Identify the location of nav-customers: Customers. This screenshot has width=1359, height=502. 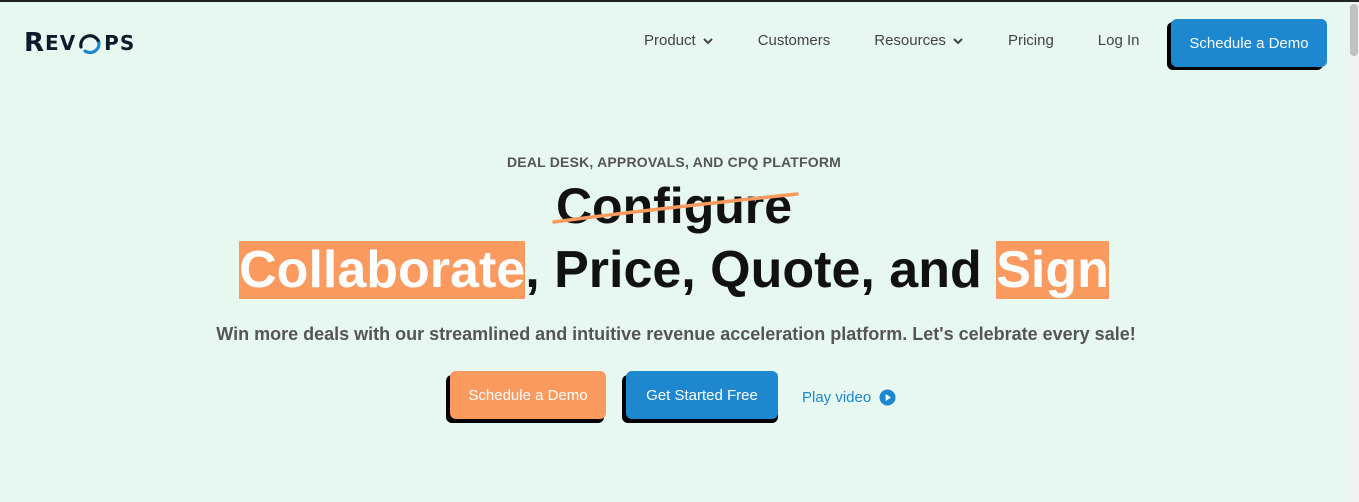
(794, 40).